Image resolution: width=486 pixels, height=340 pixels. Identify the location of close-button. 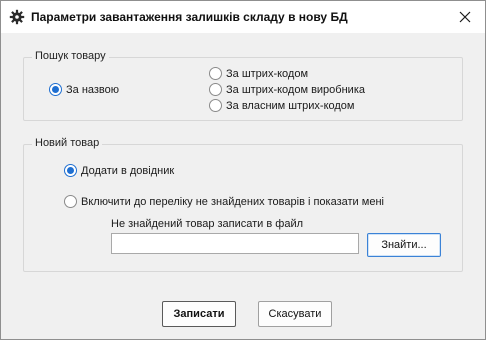
(465, 17).